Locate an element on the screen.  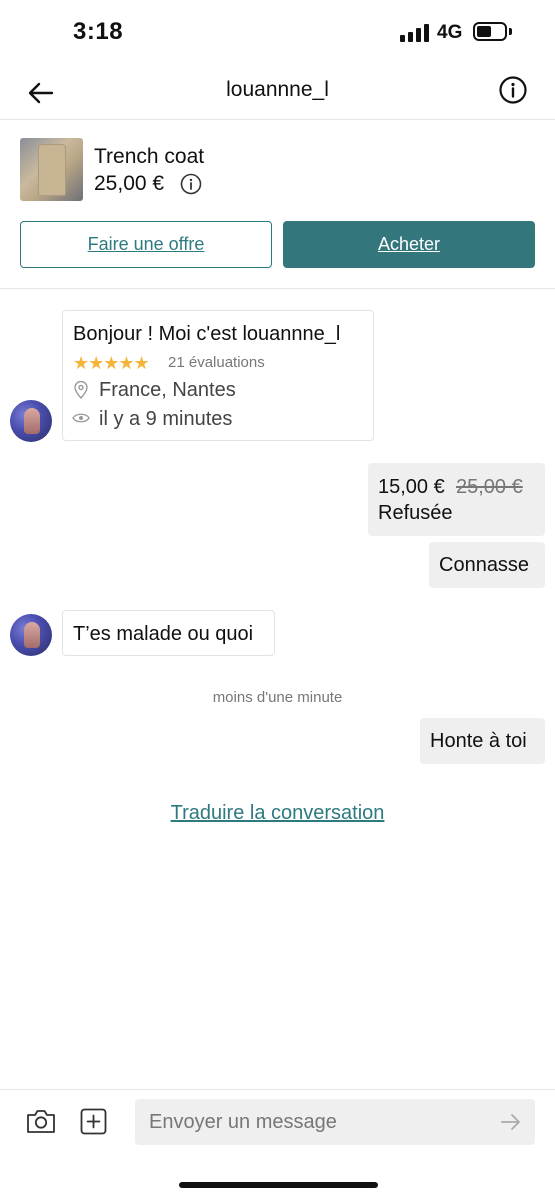
incoming-message: T’es malade ou quoi is located at coordinates (168, 633).